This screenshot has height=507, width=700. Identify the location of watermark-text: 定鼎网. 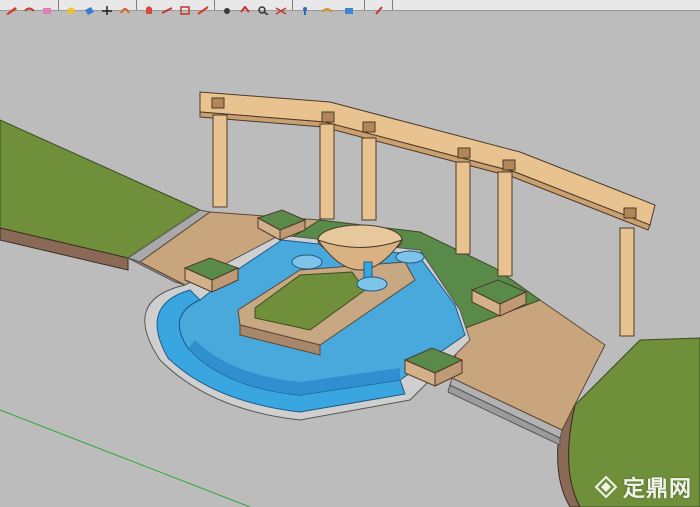
(657, 489).